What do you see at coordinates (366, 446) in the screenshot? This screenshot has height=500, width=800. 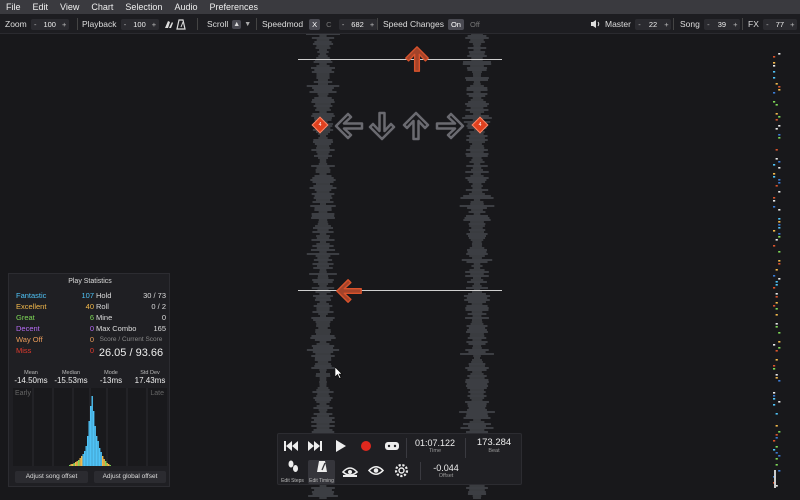 I see `record-icon` at bounding box center [366, 446].